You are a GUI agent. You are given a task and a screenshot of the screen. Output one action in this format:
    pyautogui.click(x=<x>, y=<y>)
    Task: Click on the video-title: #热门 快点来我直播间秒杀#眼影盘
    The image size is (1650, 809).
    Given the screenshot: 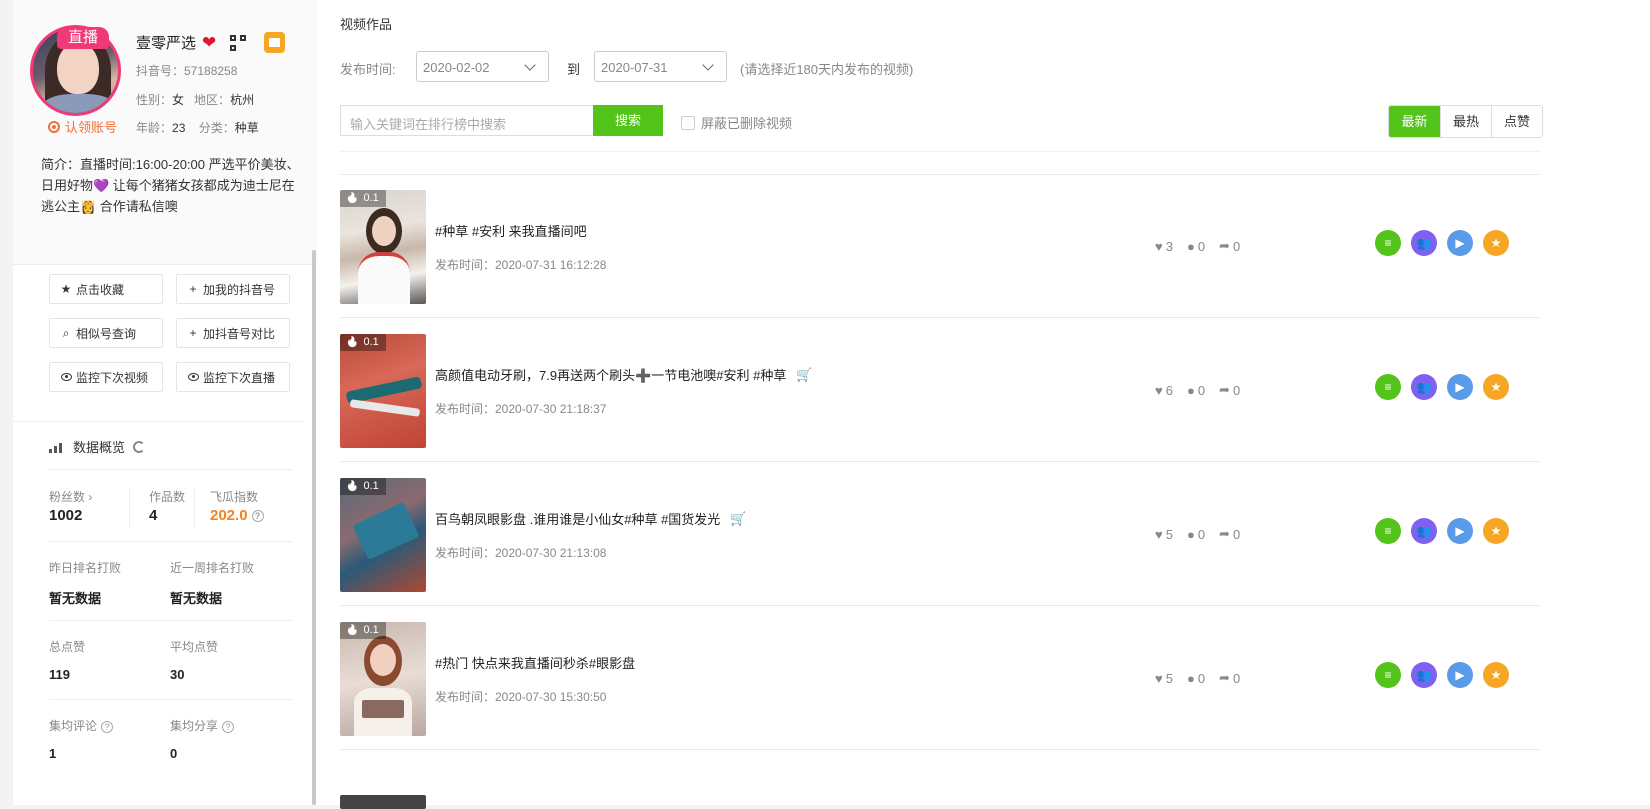 What is the action you would take?
    pyautogui.click(x=535, y=662)
    